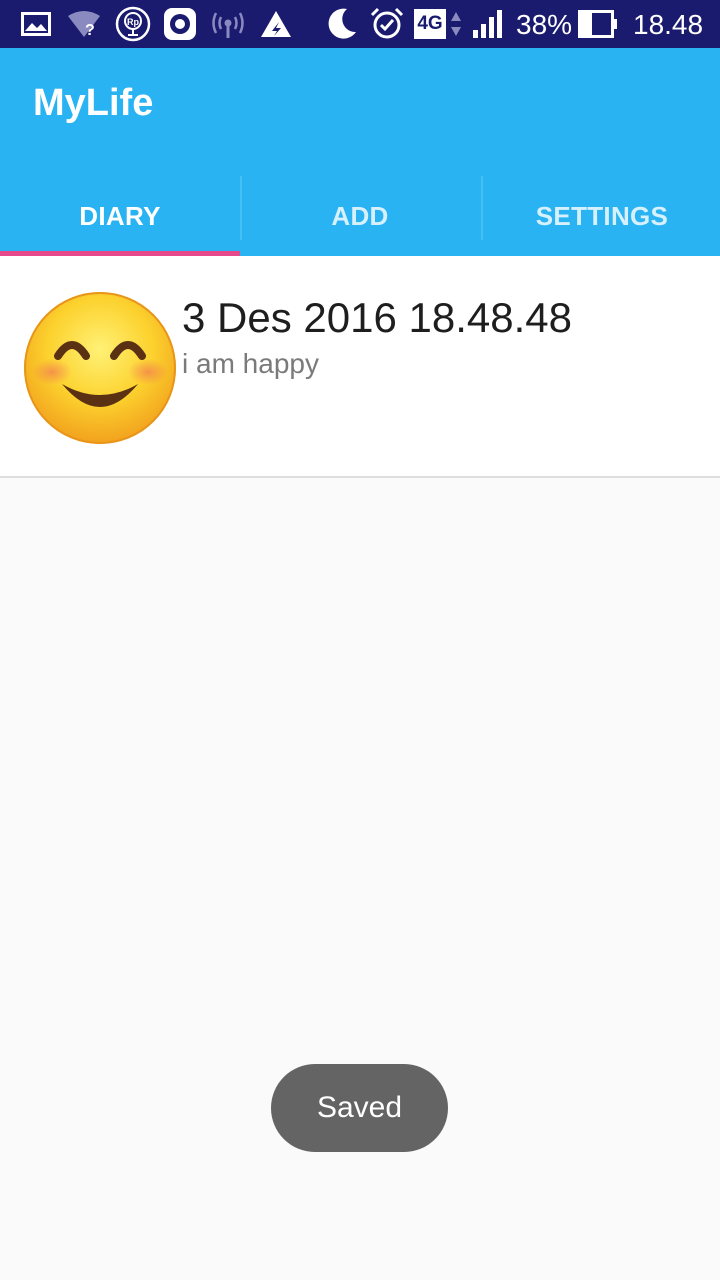  I want to click on network-type-label: 4G, so click(430, 24).